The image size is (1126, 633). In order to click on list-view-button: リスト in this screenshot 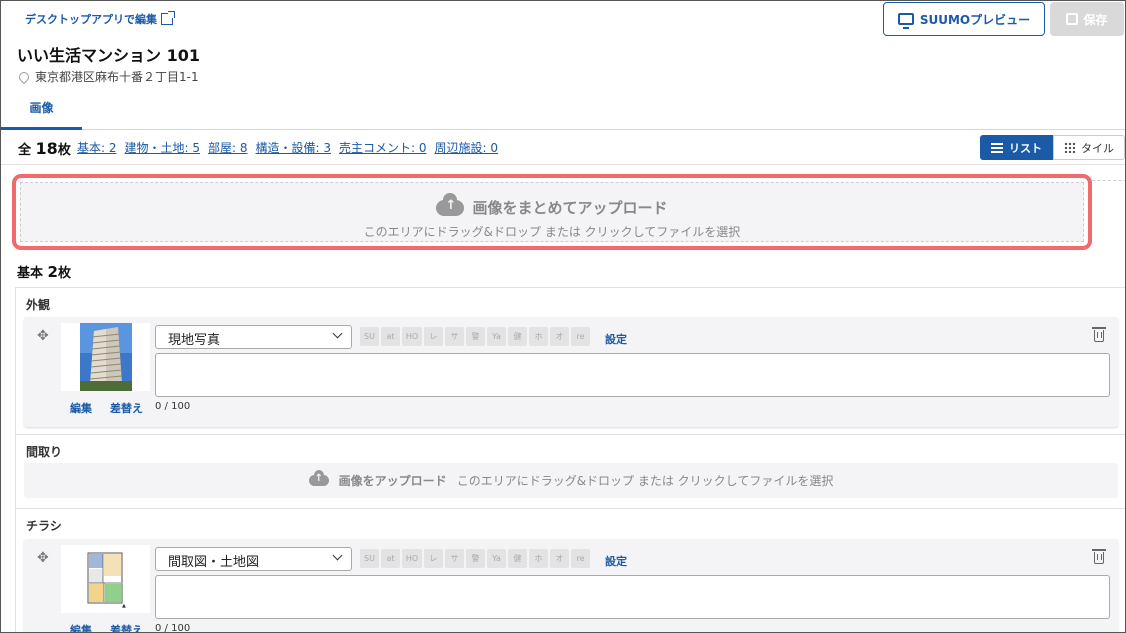, I will do `click(1016, 147)`.